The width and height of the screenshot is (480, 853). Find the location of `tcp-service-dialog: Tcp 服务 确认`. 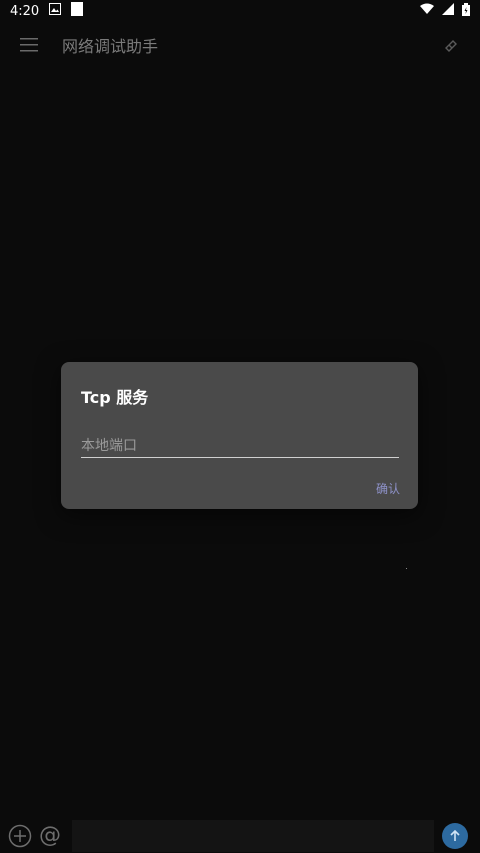

tcp-service-dialog: Tcp 服务 确认 is located at coordinates (239, 435).